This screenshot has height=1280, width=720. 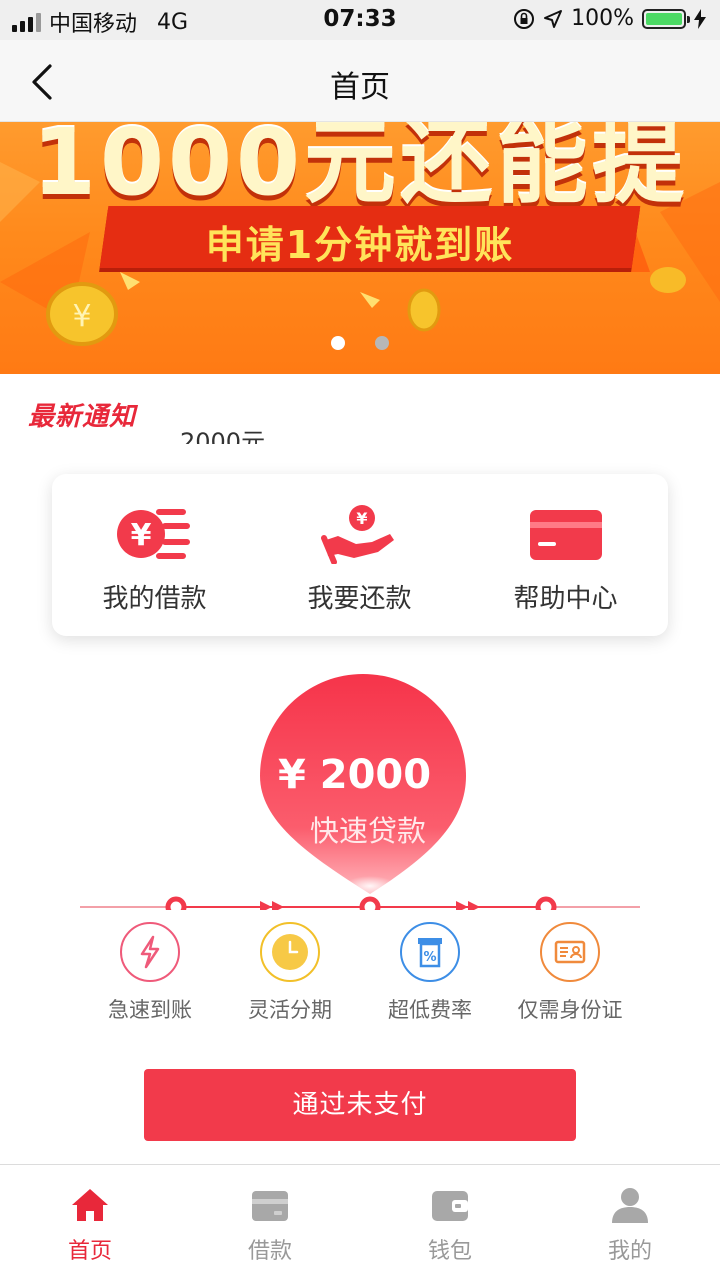 I want to click on feature-label: 灵活分期, so click(x=290, y=1010).